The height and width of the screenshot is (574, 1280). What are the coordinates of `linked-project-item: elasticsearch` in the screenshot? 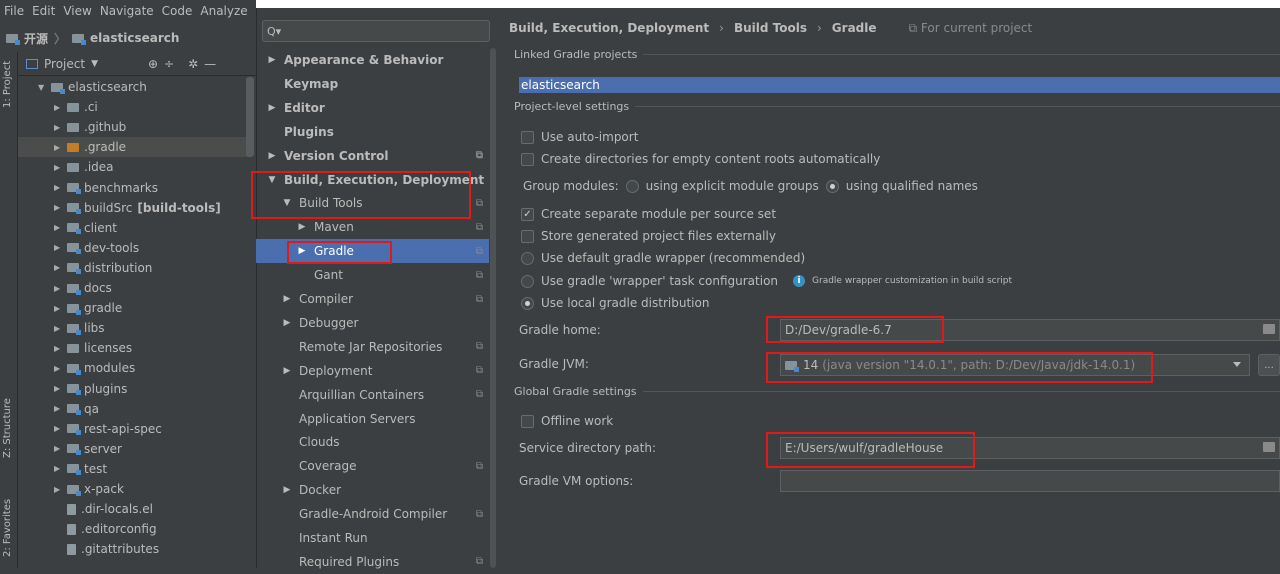 It's located at (899, 85).